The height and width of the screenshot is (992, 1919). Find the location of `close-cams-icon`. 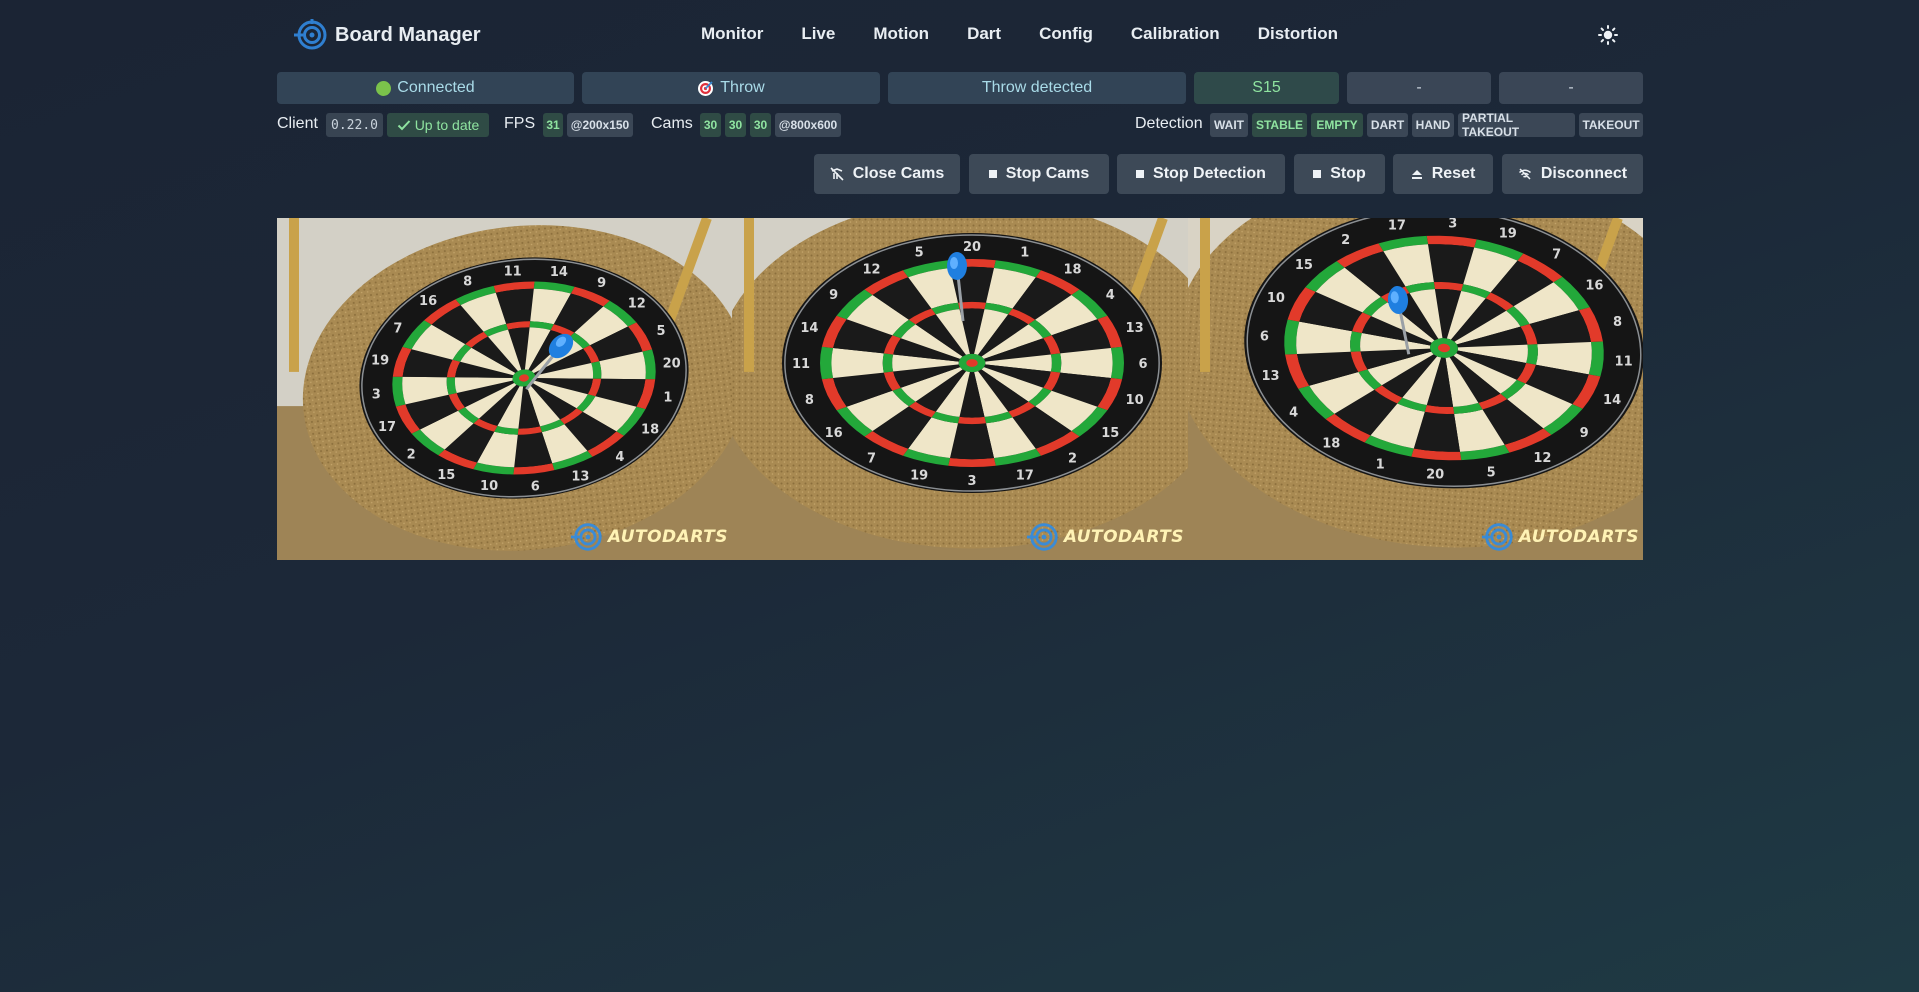

close-cams-icon is located at coordinates (837, 174).